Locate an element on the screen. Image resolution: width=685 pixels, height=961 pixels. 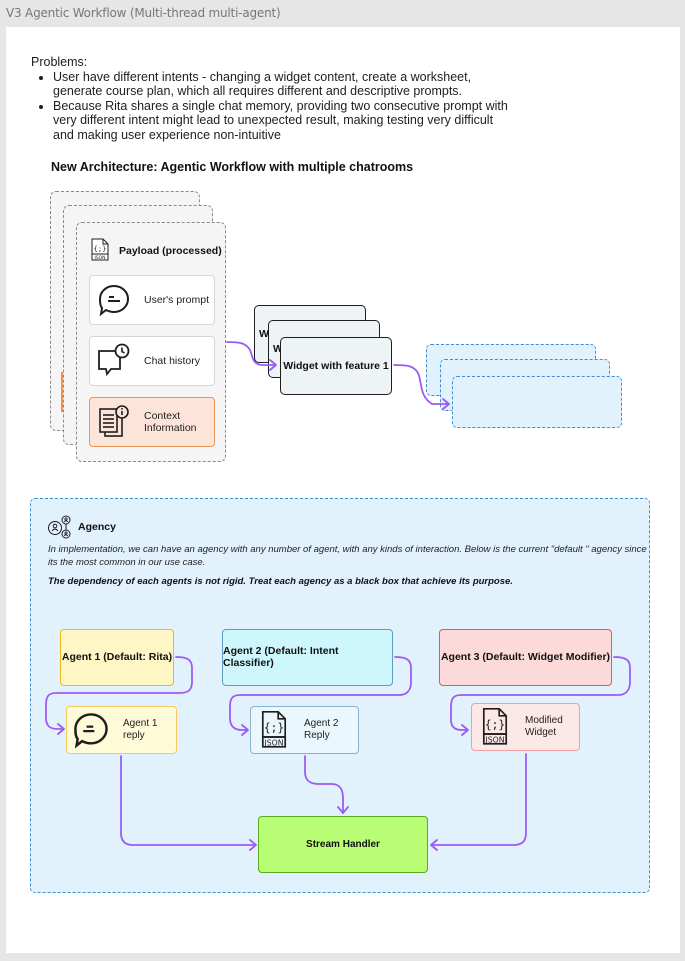
agent-2-reply-label: Agent 2 Reply is located at coordinates (321, 729).